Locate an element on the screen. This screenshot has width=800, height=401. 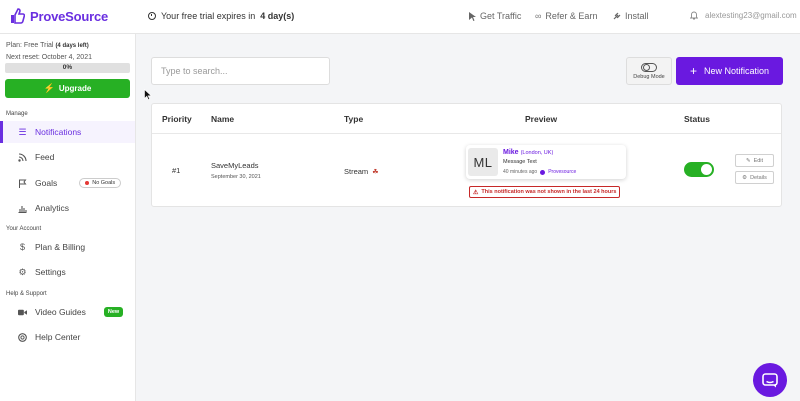
upgrade-label: Upgrade is located at coordinates (75, 88).